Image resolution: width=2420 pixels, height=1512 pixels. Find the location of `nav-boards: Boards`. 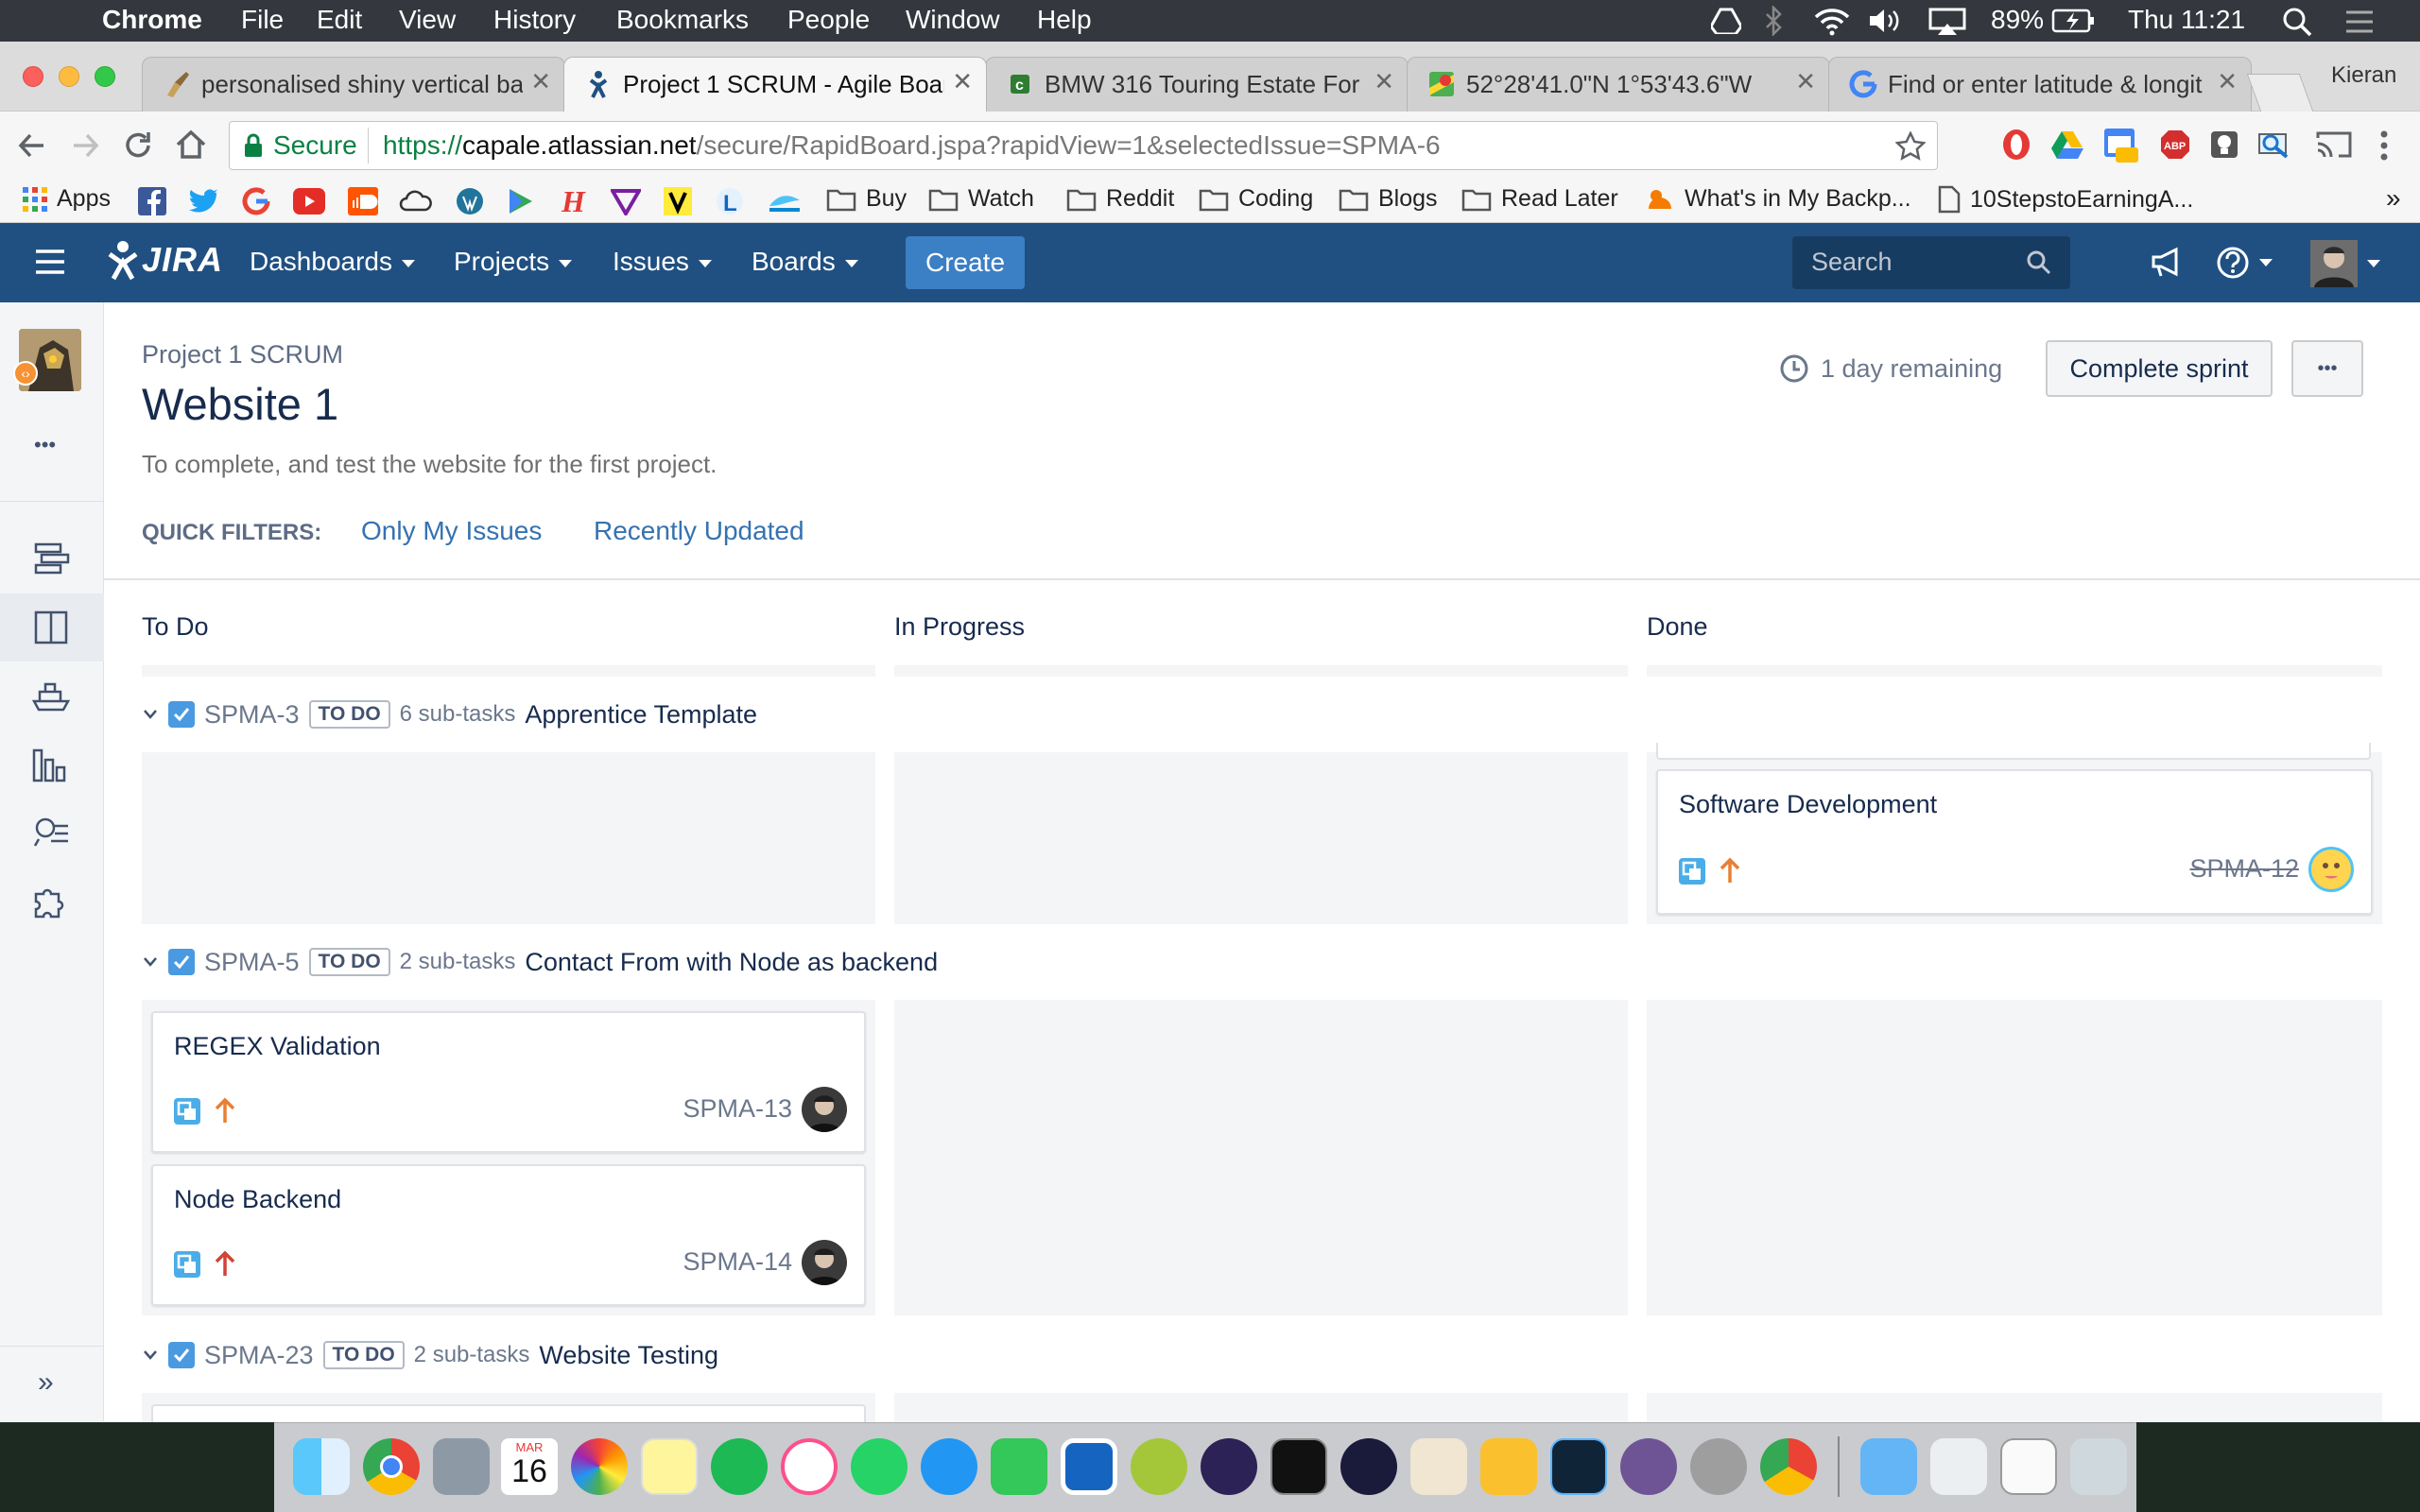

nav-boards: Boards is located at coordinates (805, 262).